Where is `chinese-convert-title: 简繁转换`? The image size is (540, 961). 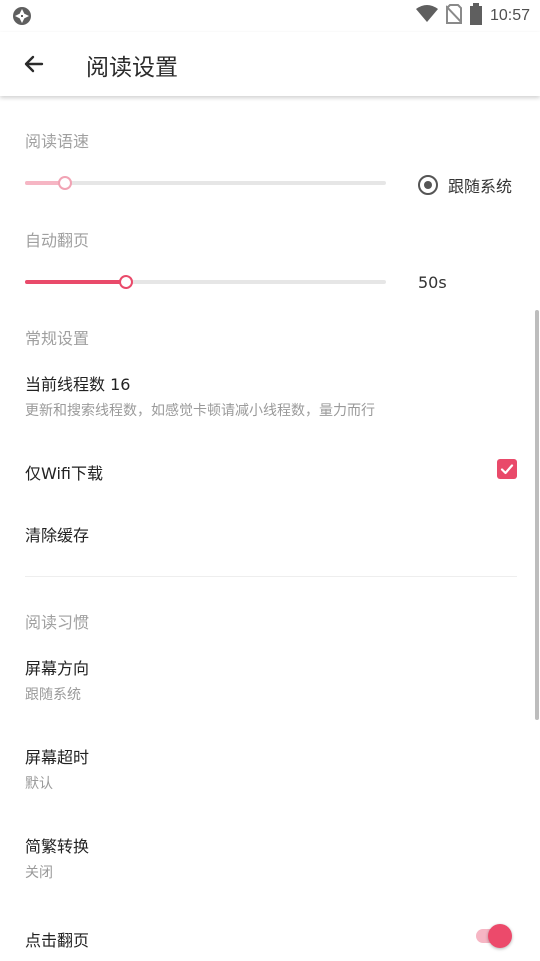
chinese-convert-title: 简繁转换 is located at coordinates (57, 846).